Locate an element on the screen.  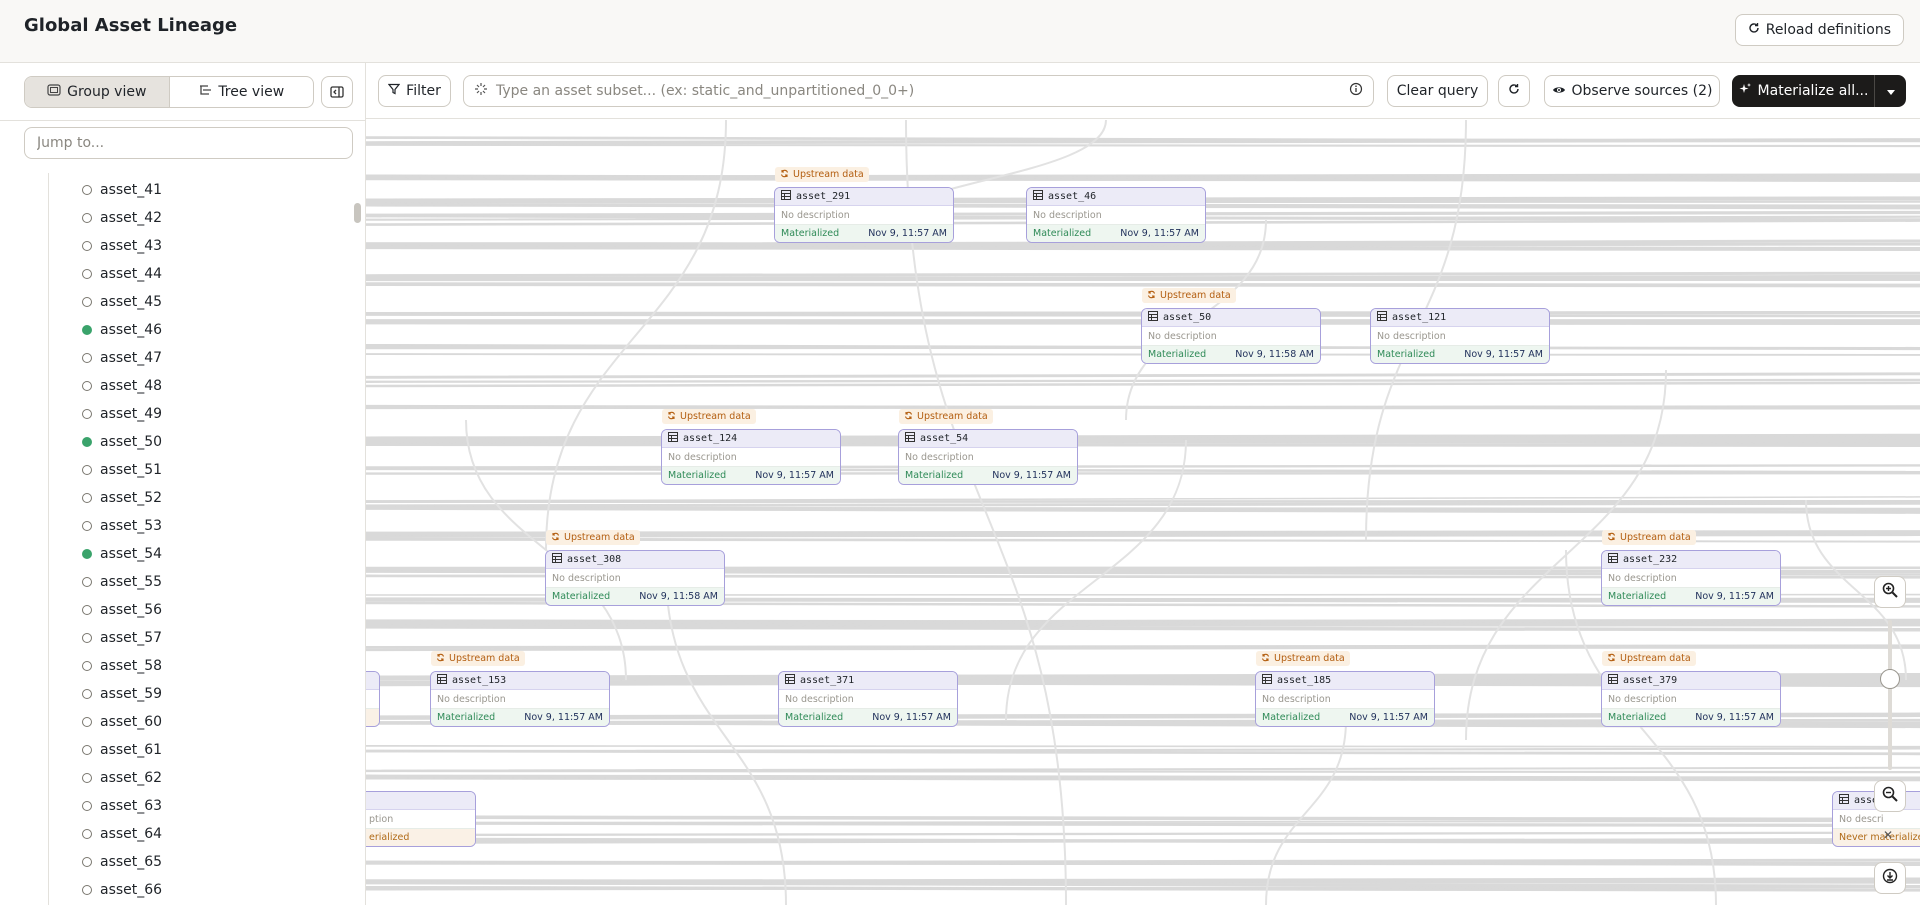
collapse-sidebar-button is located at coordinates (337, 92).